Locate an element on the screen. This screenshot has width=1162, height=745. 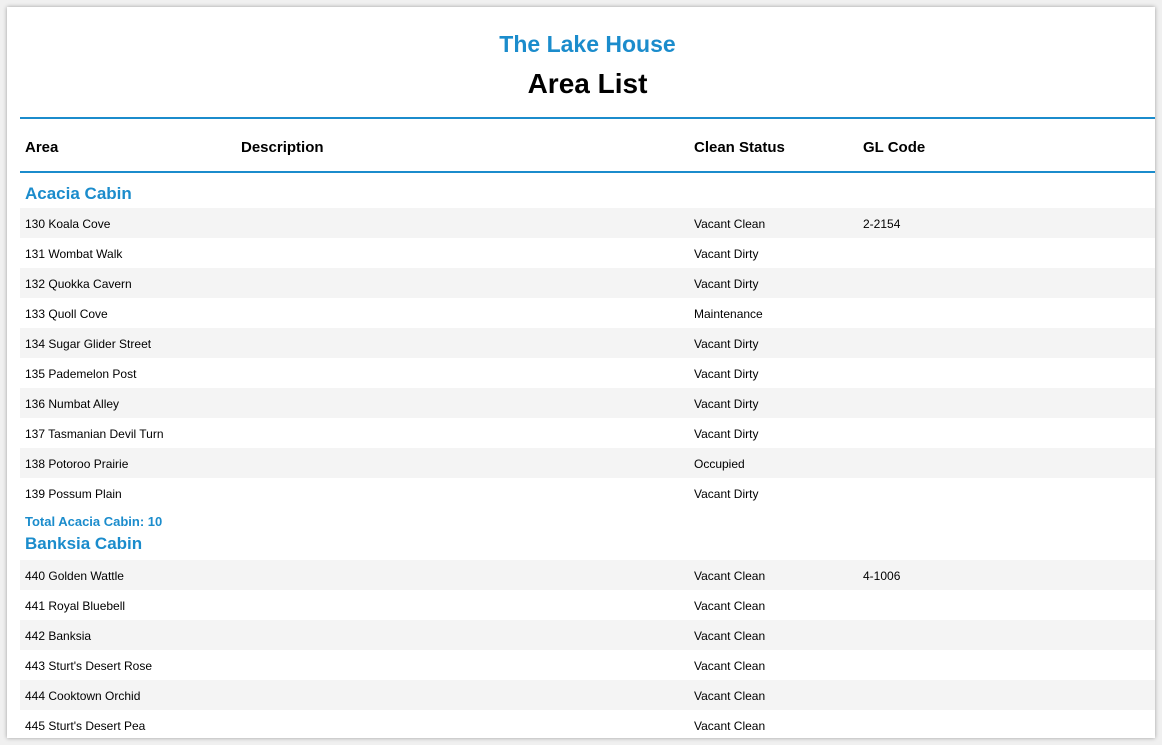
cell-area: 137 Tasmanian Devil Turn is located at coordinates (94, 434).